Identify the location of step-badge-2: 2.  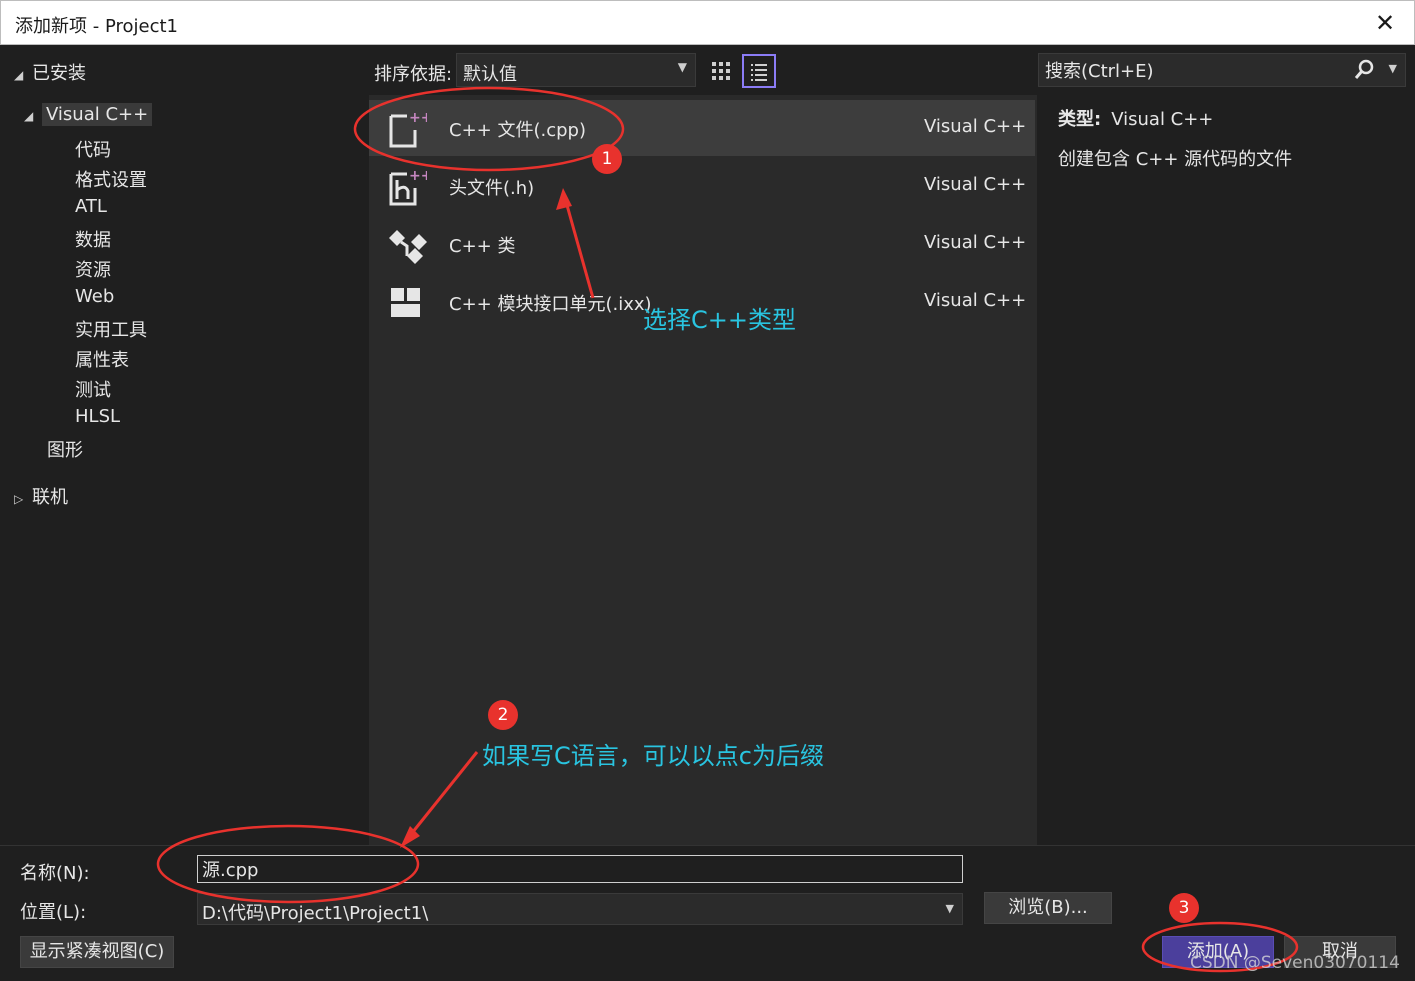
(503, 715).